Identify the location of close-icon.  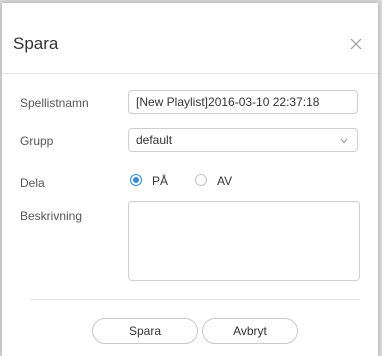
(356, 44).